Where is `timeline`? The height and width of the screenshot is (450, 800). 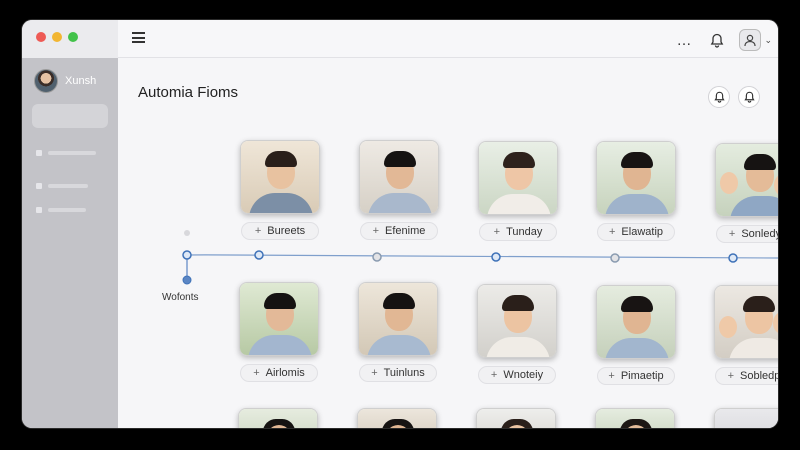
timeline is located at coordinates (480, 257).